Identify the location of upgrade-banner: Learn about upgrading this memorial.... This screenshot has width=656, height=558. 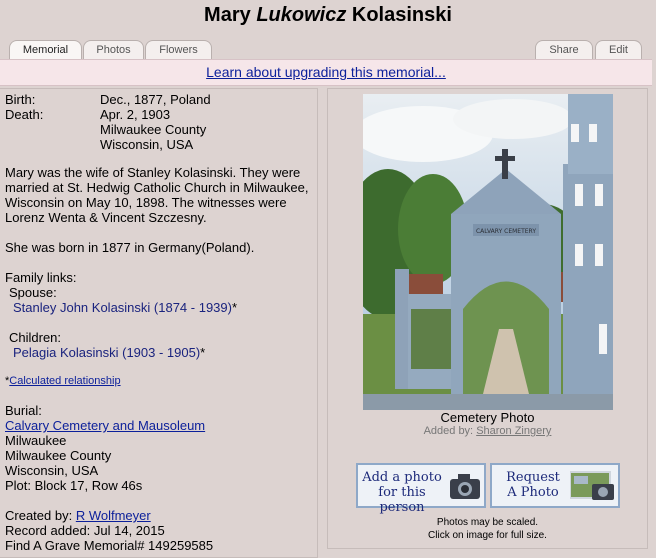
(326, 72).